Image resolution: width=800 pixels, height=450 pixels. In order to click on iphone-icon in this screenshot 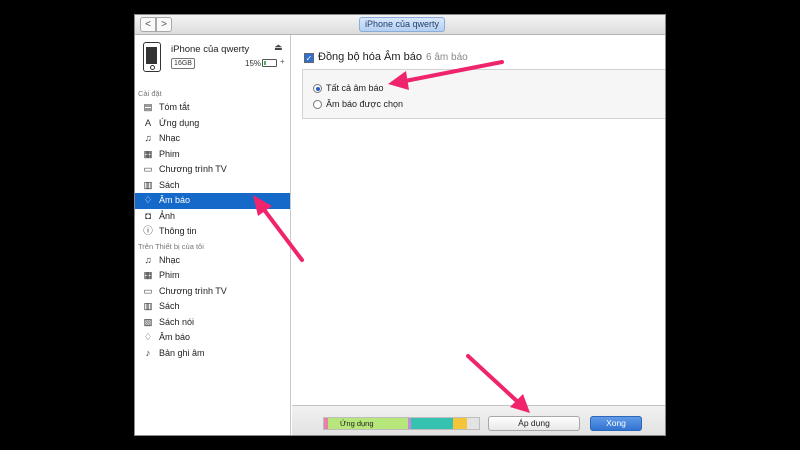, I will do `click(152, 57)`.